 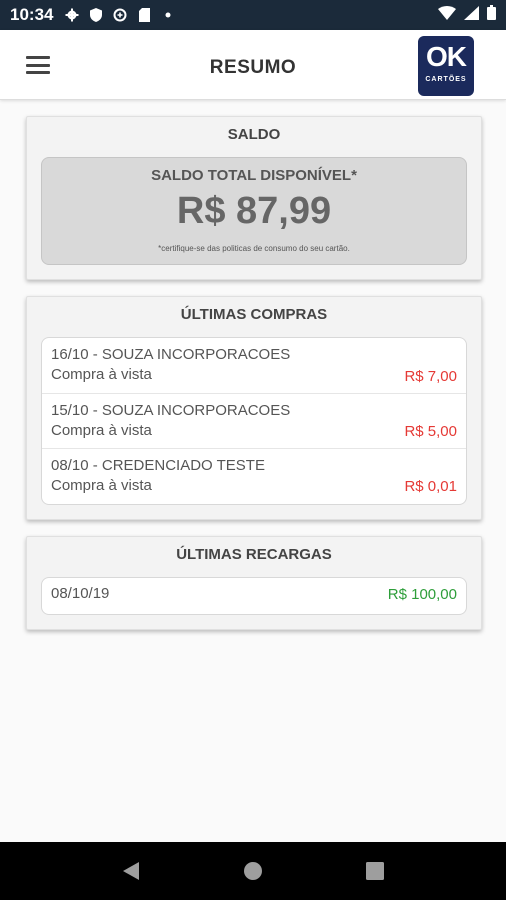 I want to click on purchase-amount: R$ 7,00, so click(x=430, y=376).